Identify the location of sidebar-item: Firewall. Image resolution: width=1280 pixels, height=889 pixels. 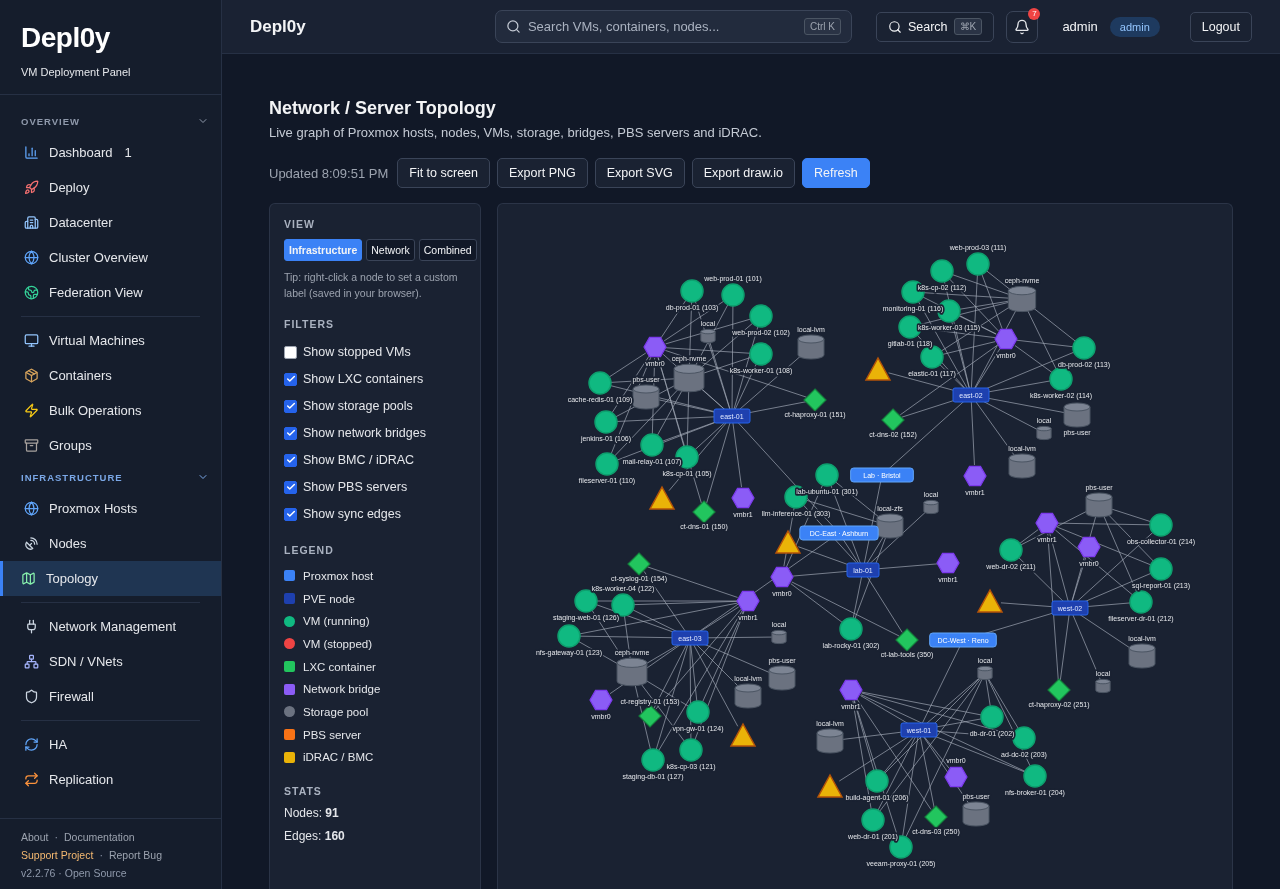
(110, 696).